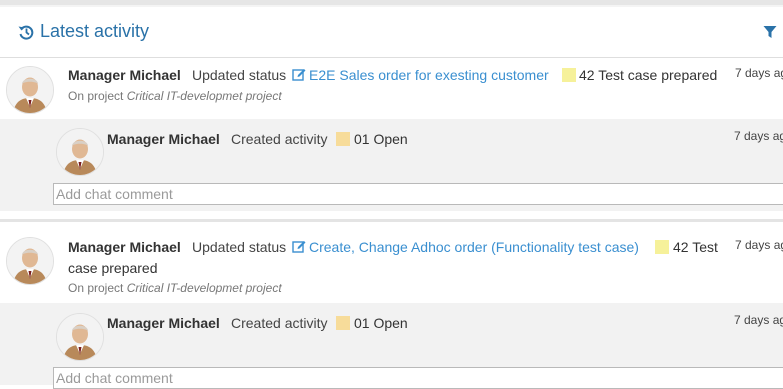  What do you see at coordinates (648, 75) in the screenshot?
I see `status-text: 42 Test case prepared` at bounding box center [648, 75].